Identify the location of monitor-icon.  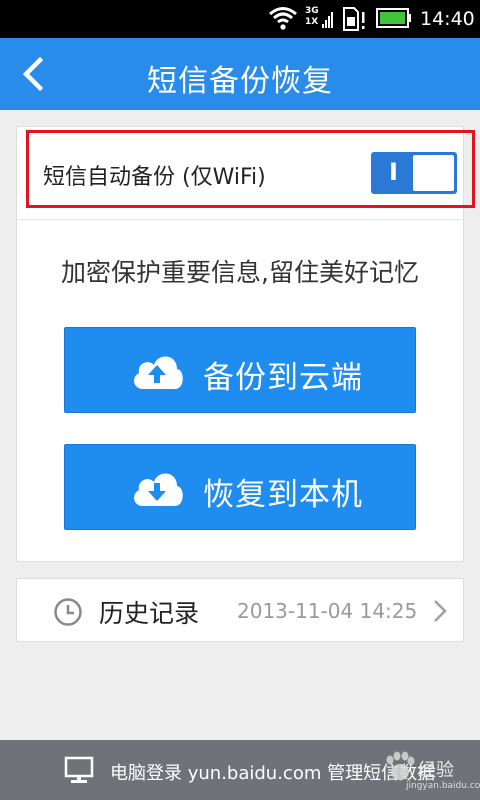
(79, 769).